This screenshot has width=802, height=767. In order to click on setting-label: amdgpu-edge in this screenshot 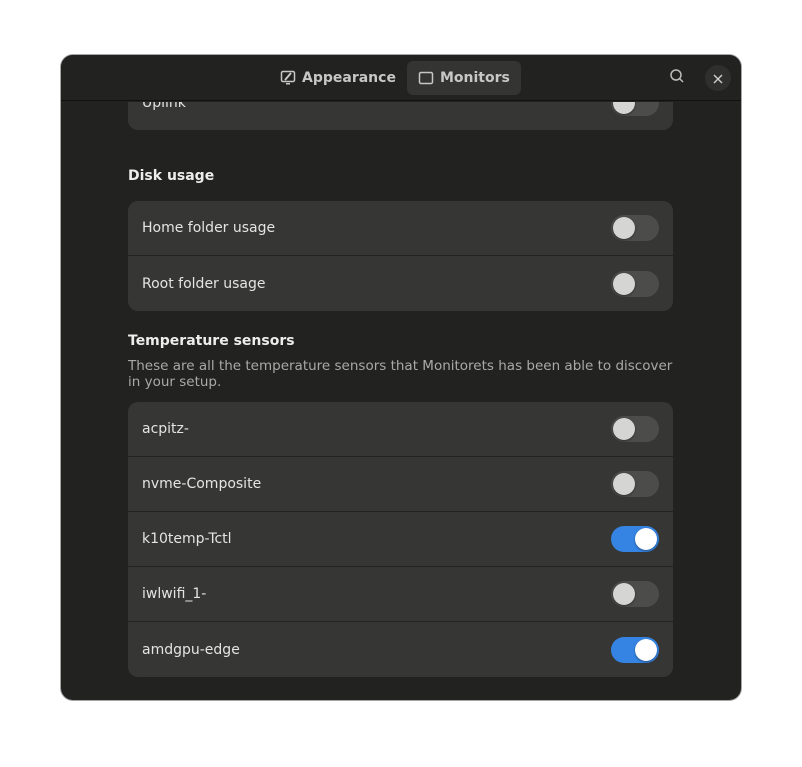, I will do `click(191, 649)`.